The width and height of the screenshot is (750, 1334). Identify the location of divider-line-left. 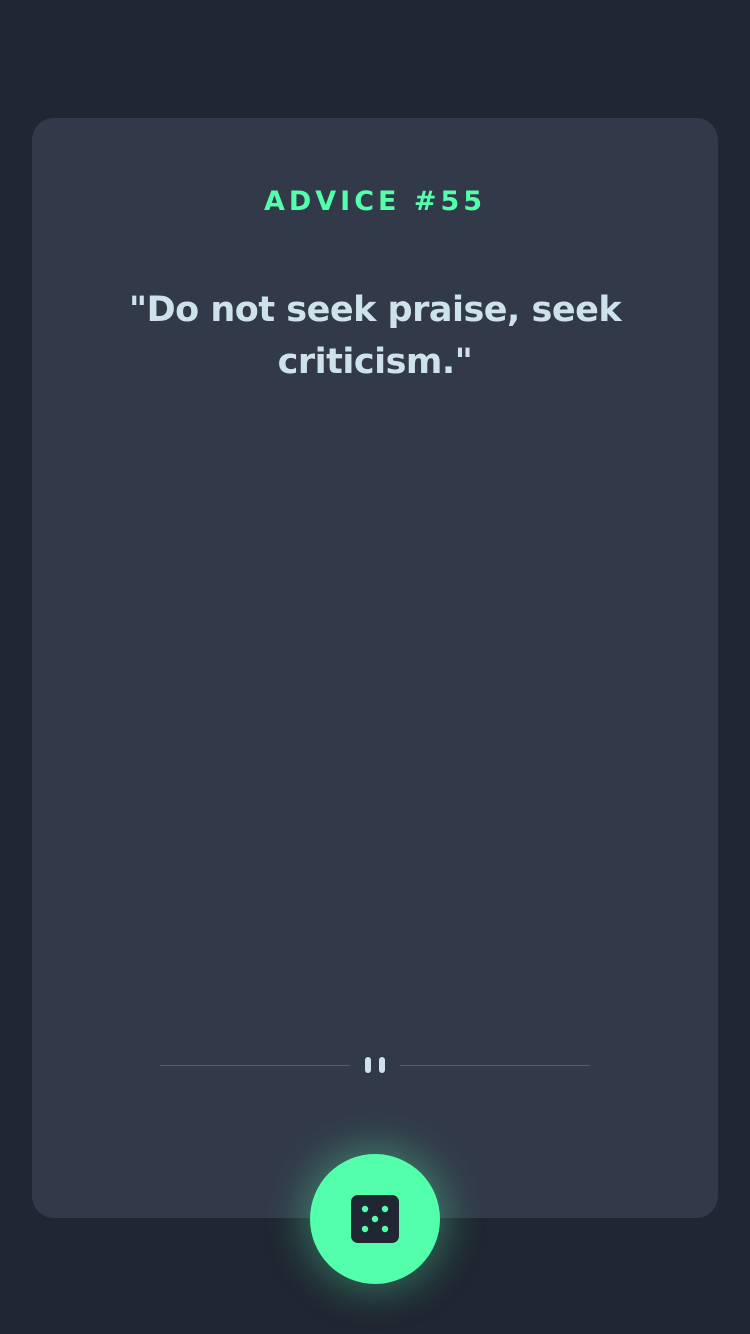
(255, 1065).